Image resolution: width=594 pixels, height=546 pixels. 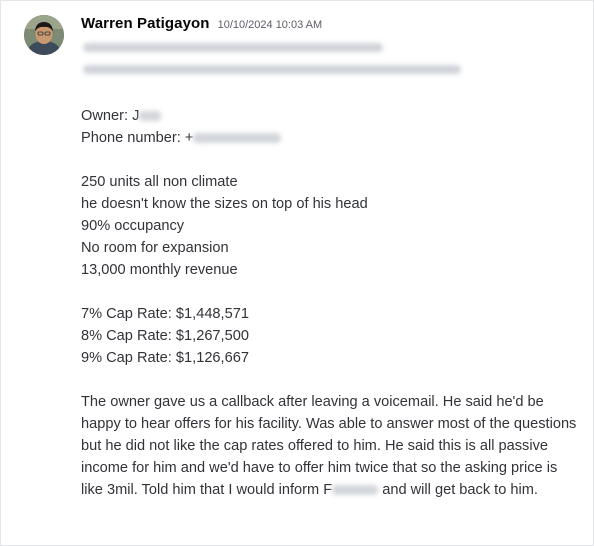 I want to click on name-redaction, so click(x=355, y=490).